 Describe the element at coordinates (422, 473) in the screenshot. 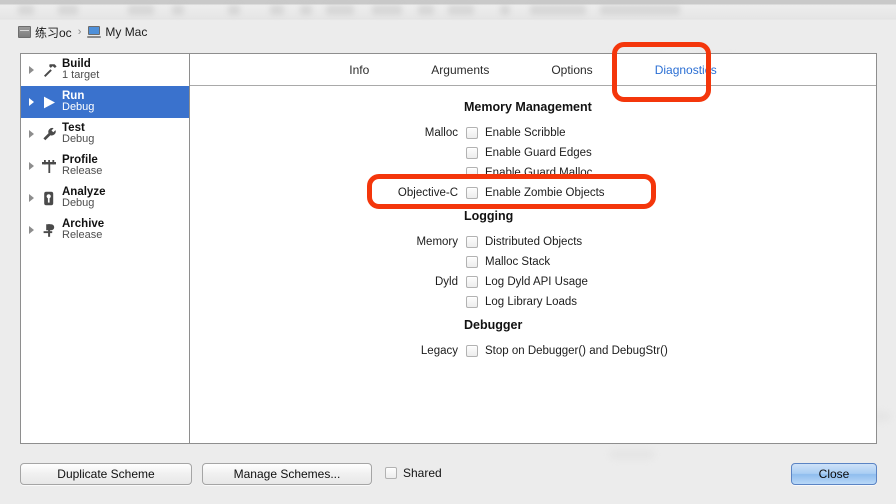

I see `shared-label: Shared` at that location.